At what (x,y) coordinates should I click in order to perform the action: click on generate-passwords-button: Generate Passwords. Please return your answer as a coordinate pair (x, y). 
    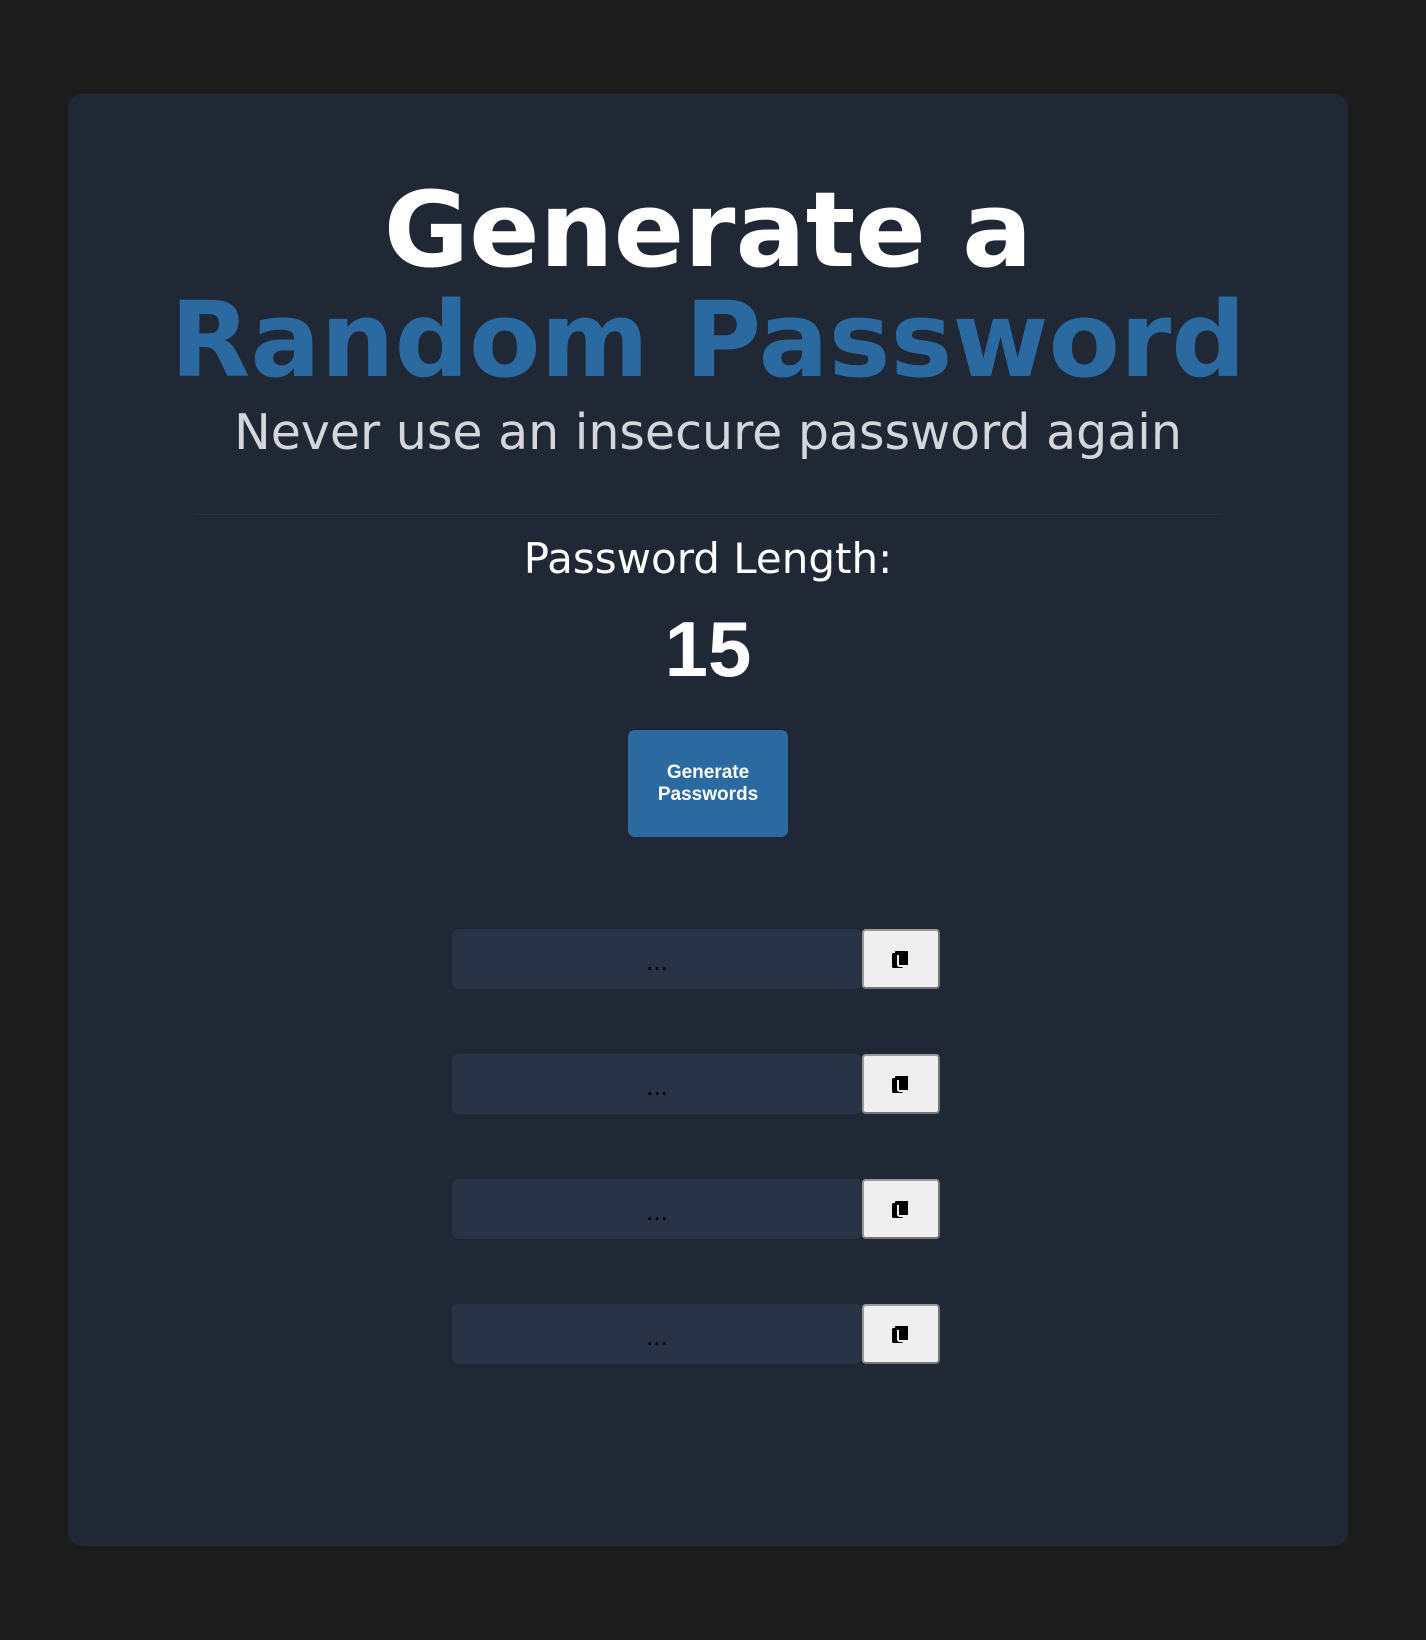
    Looking at the image, I should click on (708, 783).